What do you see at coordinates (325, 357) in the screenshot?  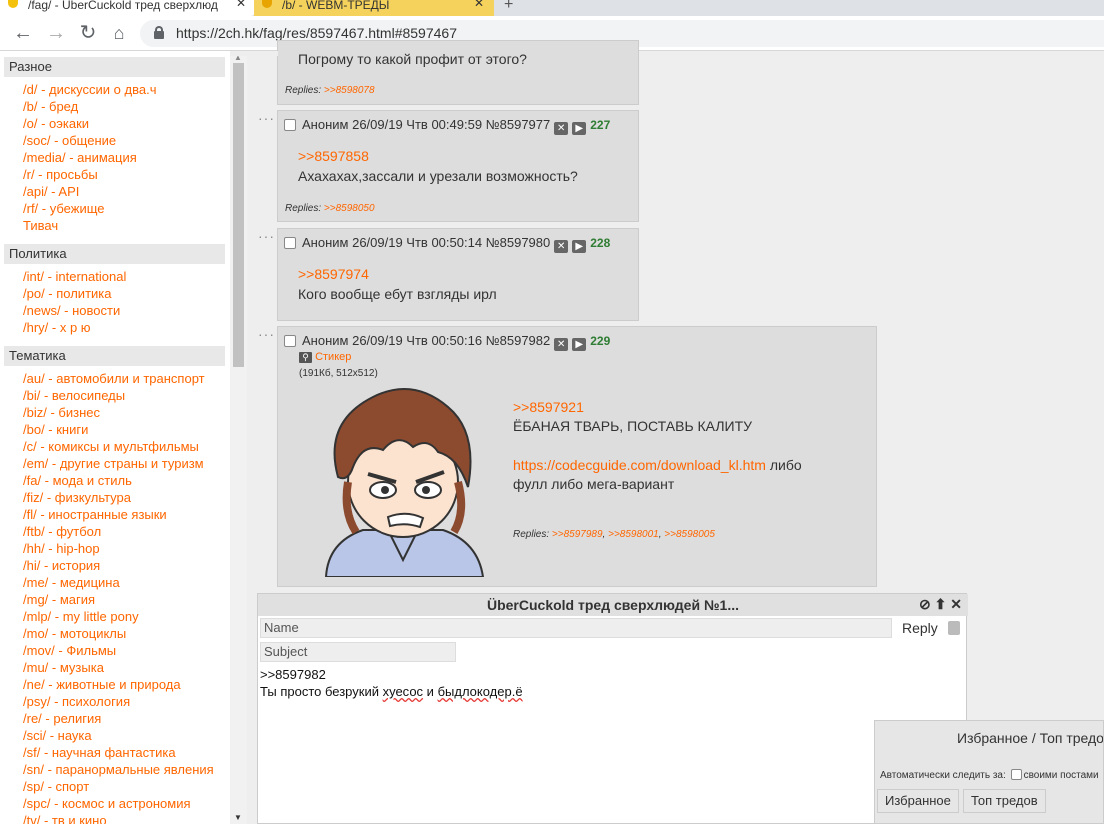 I see `file-link: ⚲ Стикер` at bounding box center [325, 357].